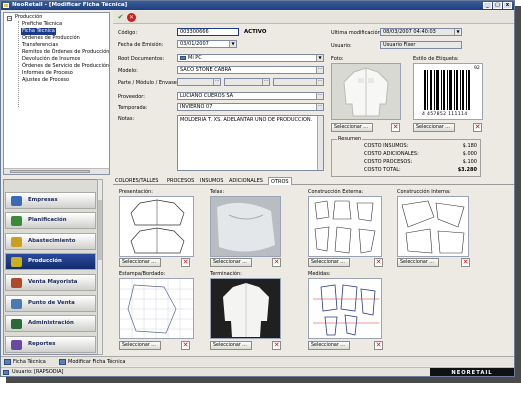 This screenshot has width=521, height=396. Describe the element at coordinates (298, 82) in the screenshot. I see `envase-field: ···` at that location.